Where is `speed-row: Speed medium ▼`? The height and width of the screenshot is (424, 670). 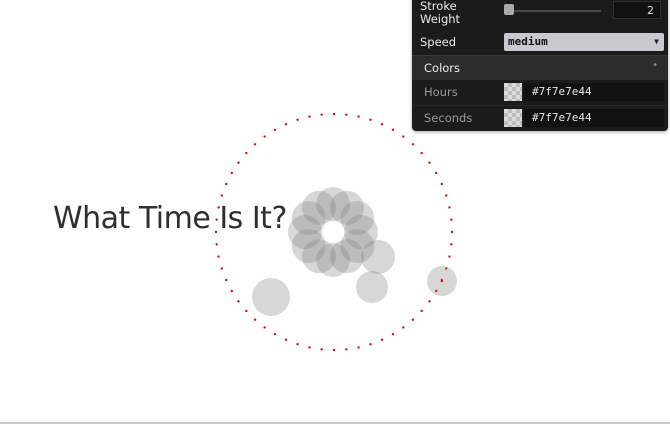 speed-row: Speed medium ▼ is located at coordinates (540, 42).